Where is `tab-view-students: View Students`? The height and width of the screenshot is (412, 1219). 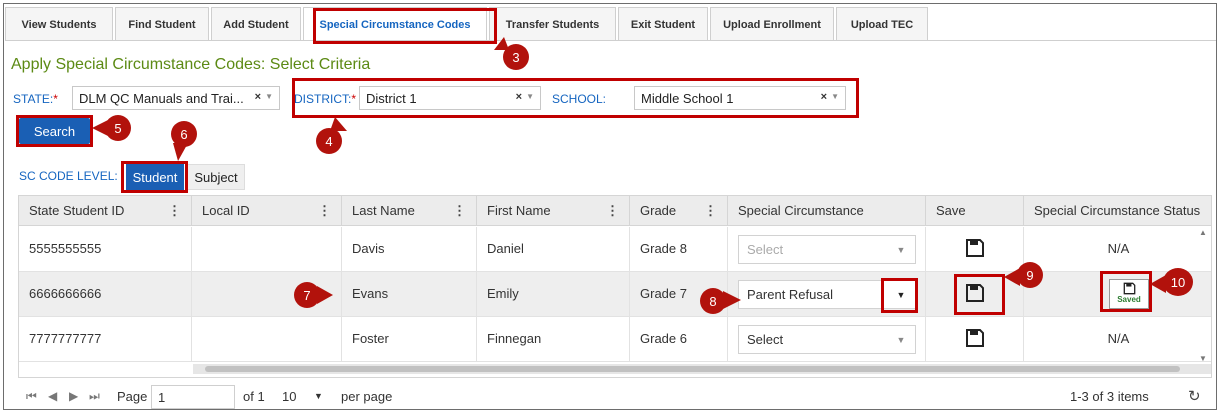 tab-view-students: View Students is located at coordinates (59, 24).